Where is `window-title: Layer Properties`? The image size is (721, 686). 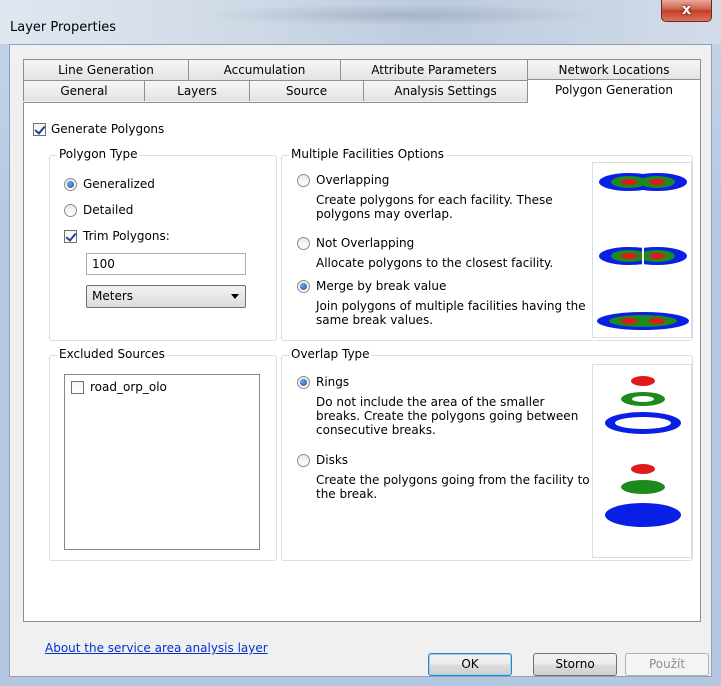 window-title: Layer Properties is located at coordinates (63, 27).